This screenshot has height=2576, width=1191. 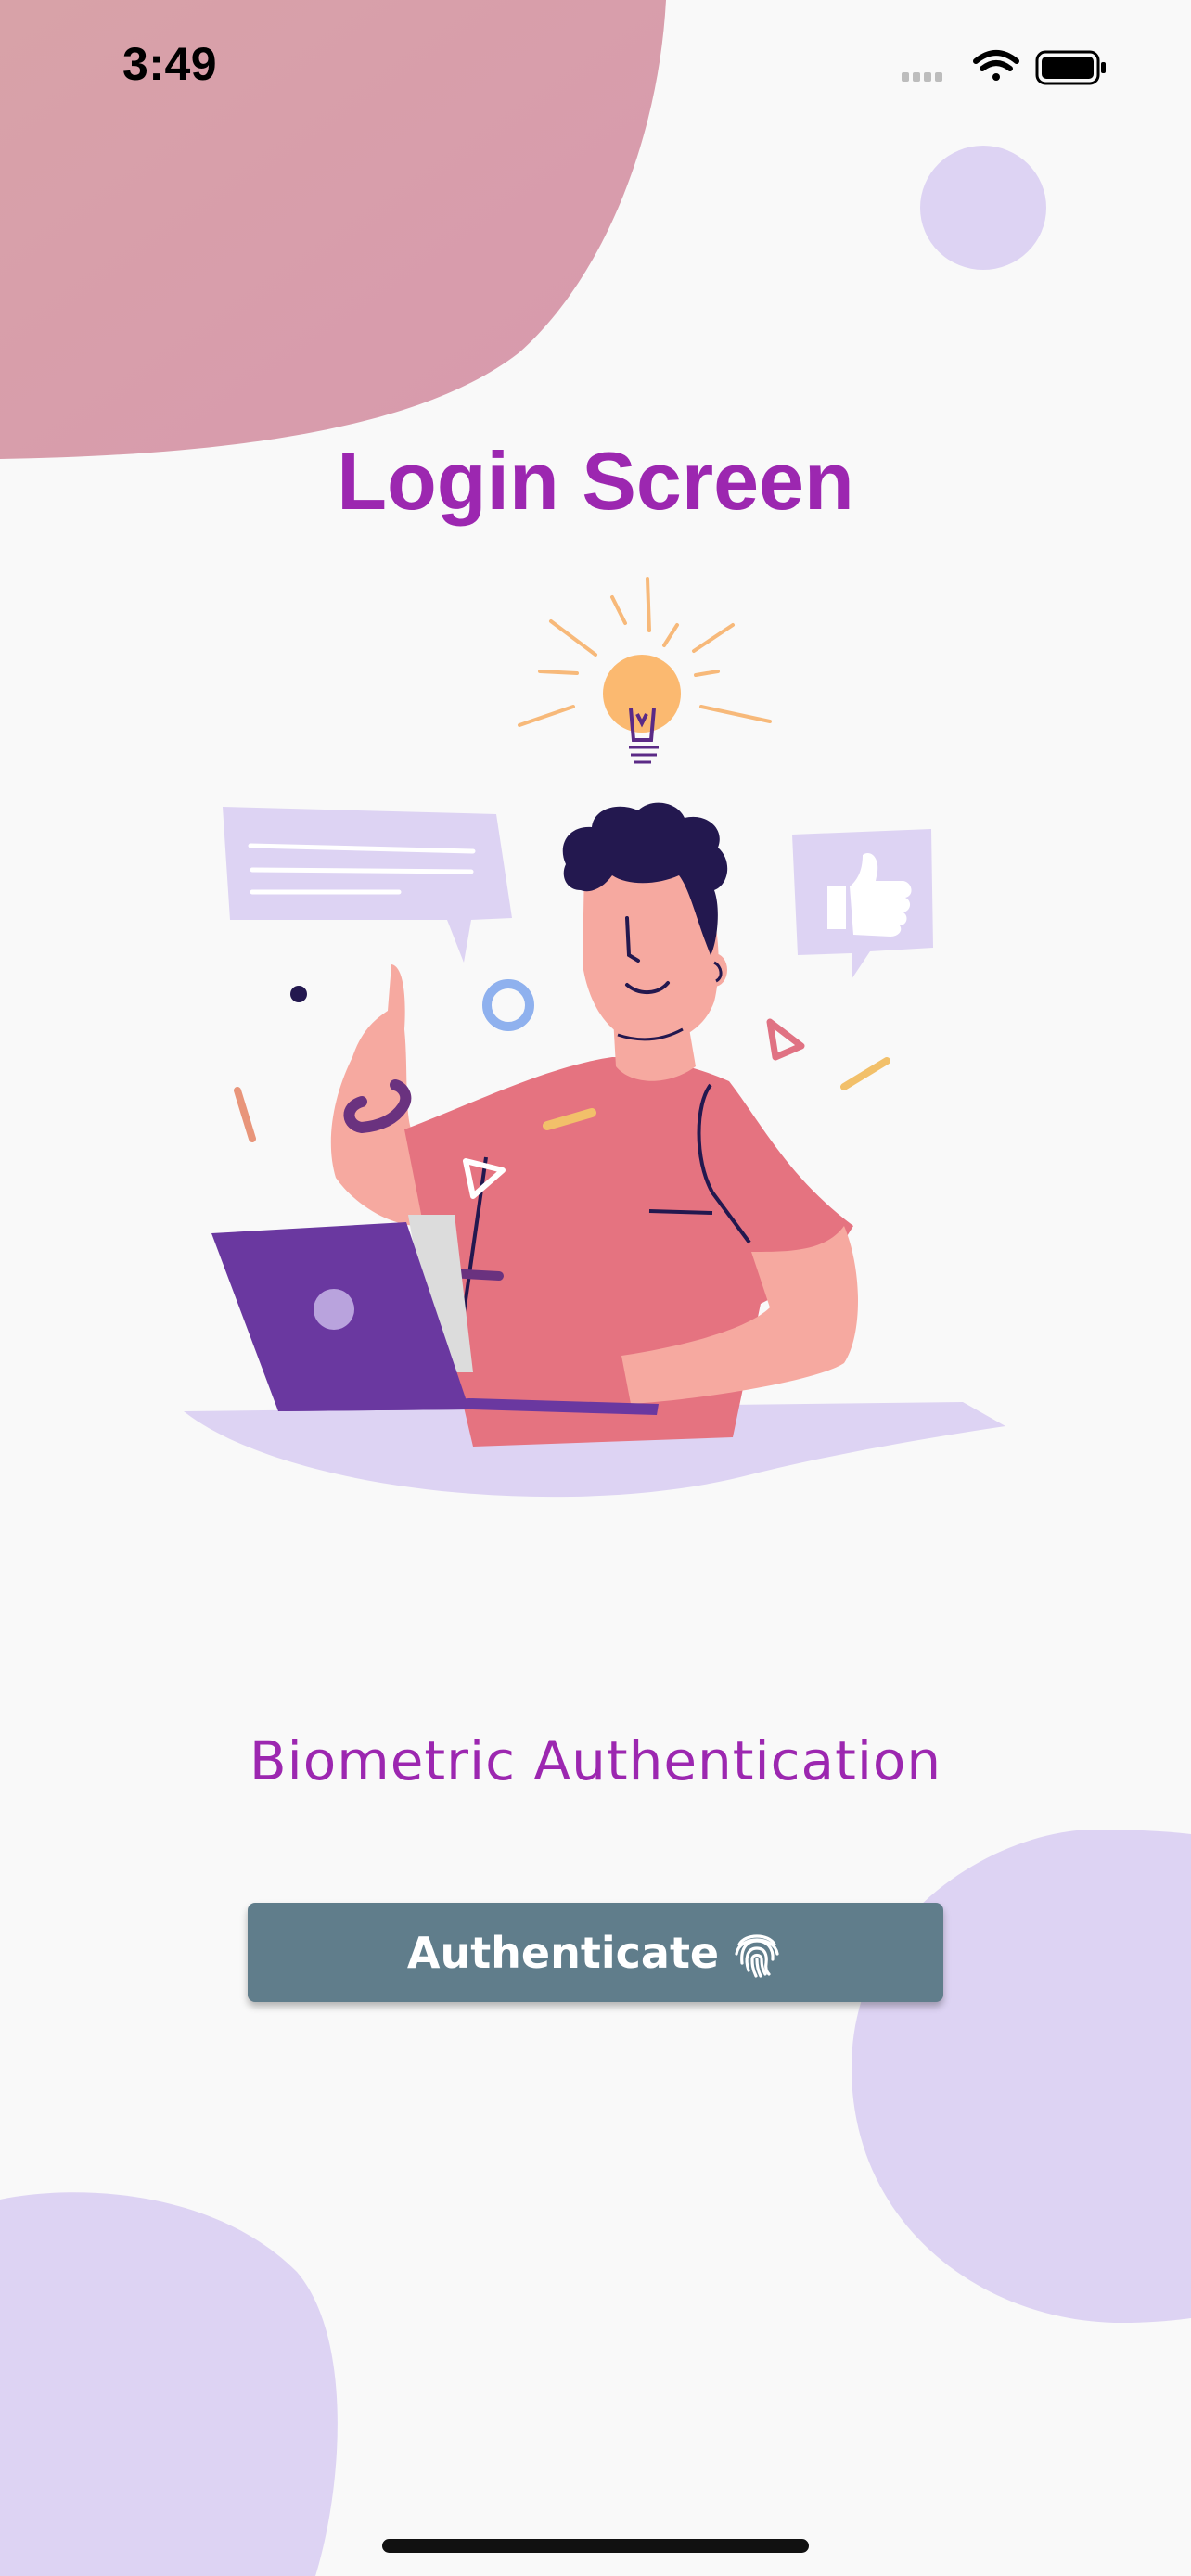 What do you see at coordinates (595, 2546) in the screenshot?
I see `home-indicator` at bounding box center [595, 2546].